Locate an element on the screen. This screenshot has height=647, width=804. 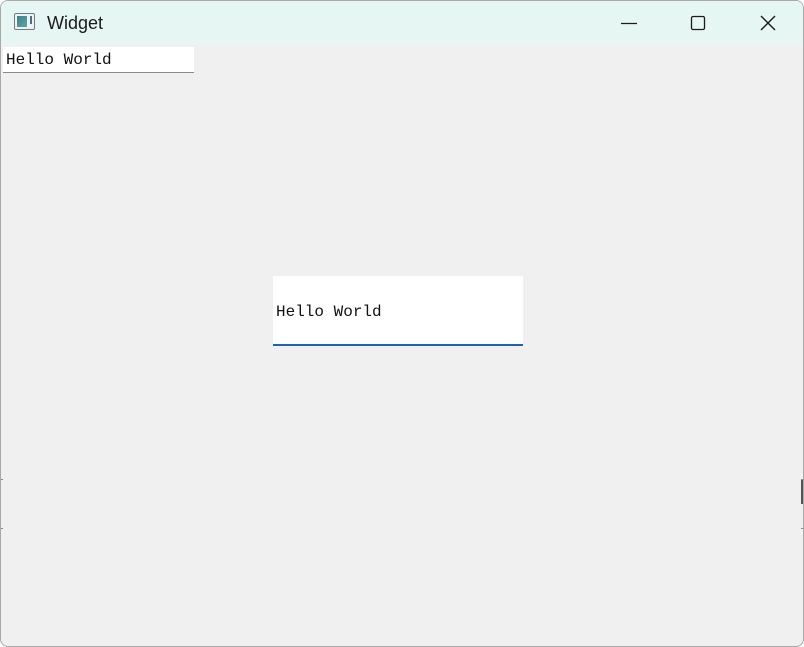
close-icon is located at coordinates (768, 23).